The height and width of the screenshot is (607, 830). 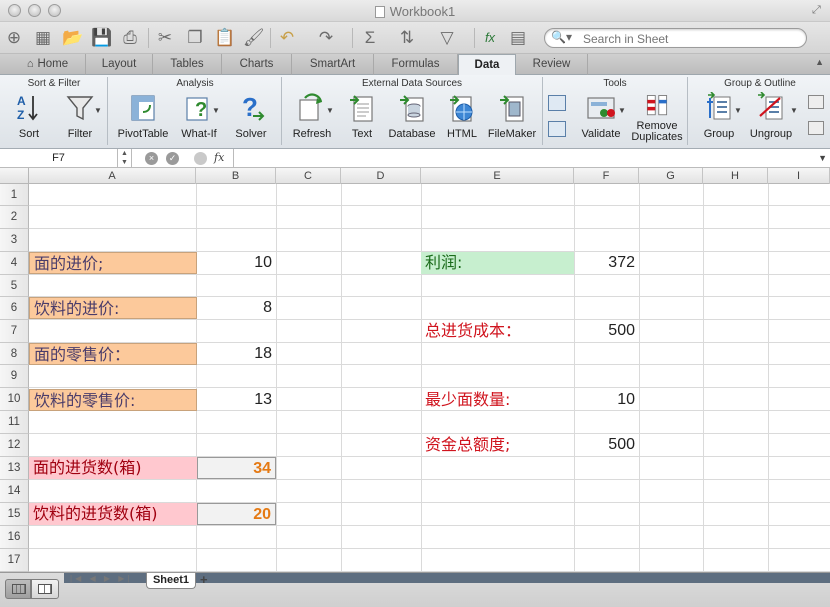 What do you see at coordinates (113, 354) in the screenshot?
I see `cell-a8: 面的零售价：` at bounding box center [113, 354].